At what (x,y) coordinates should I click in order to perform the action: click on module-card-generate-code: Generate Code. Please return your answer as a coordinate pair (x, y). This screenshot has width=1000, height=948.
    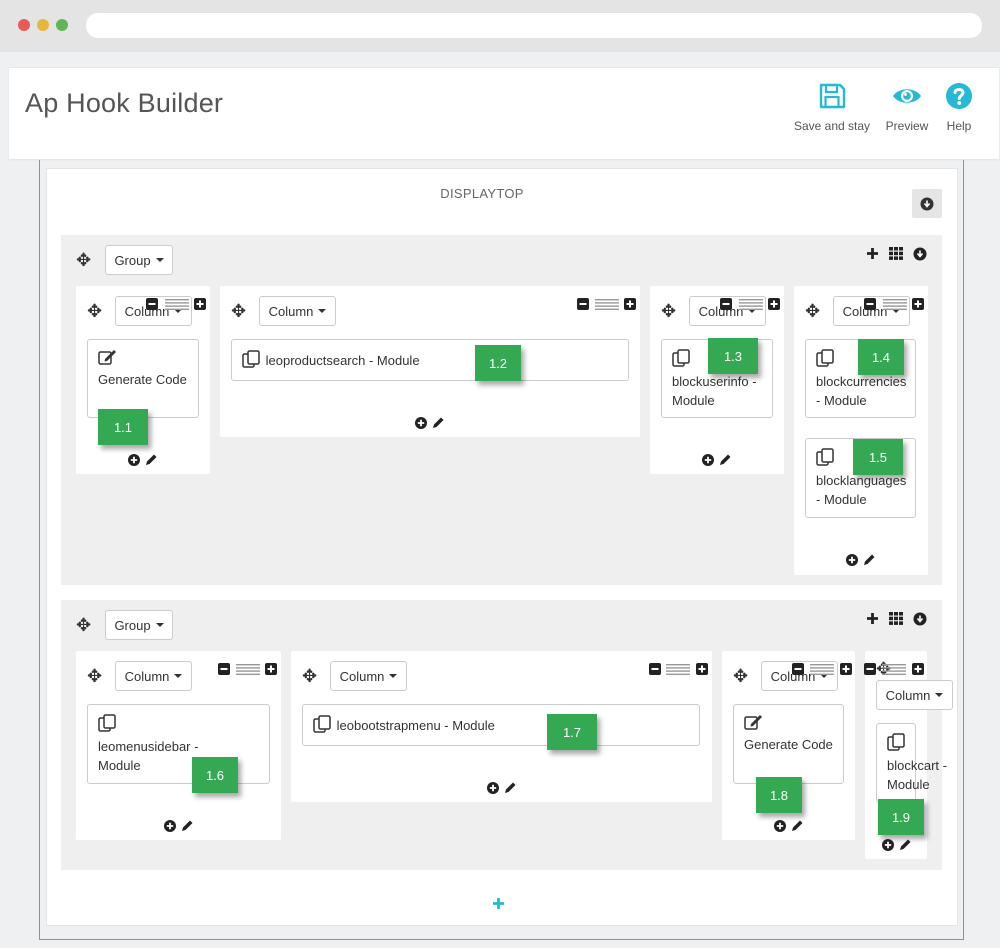
    Looking at the image, I should click on (143, 378).